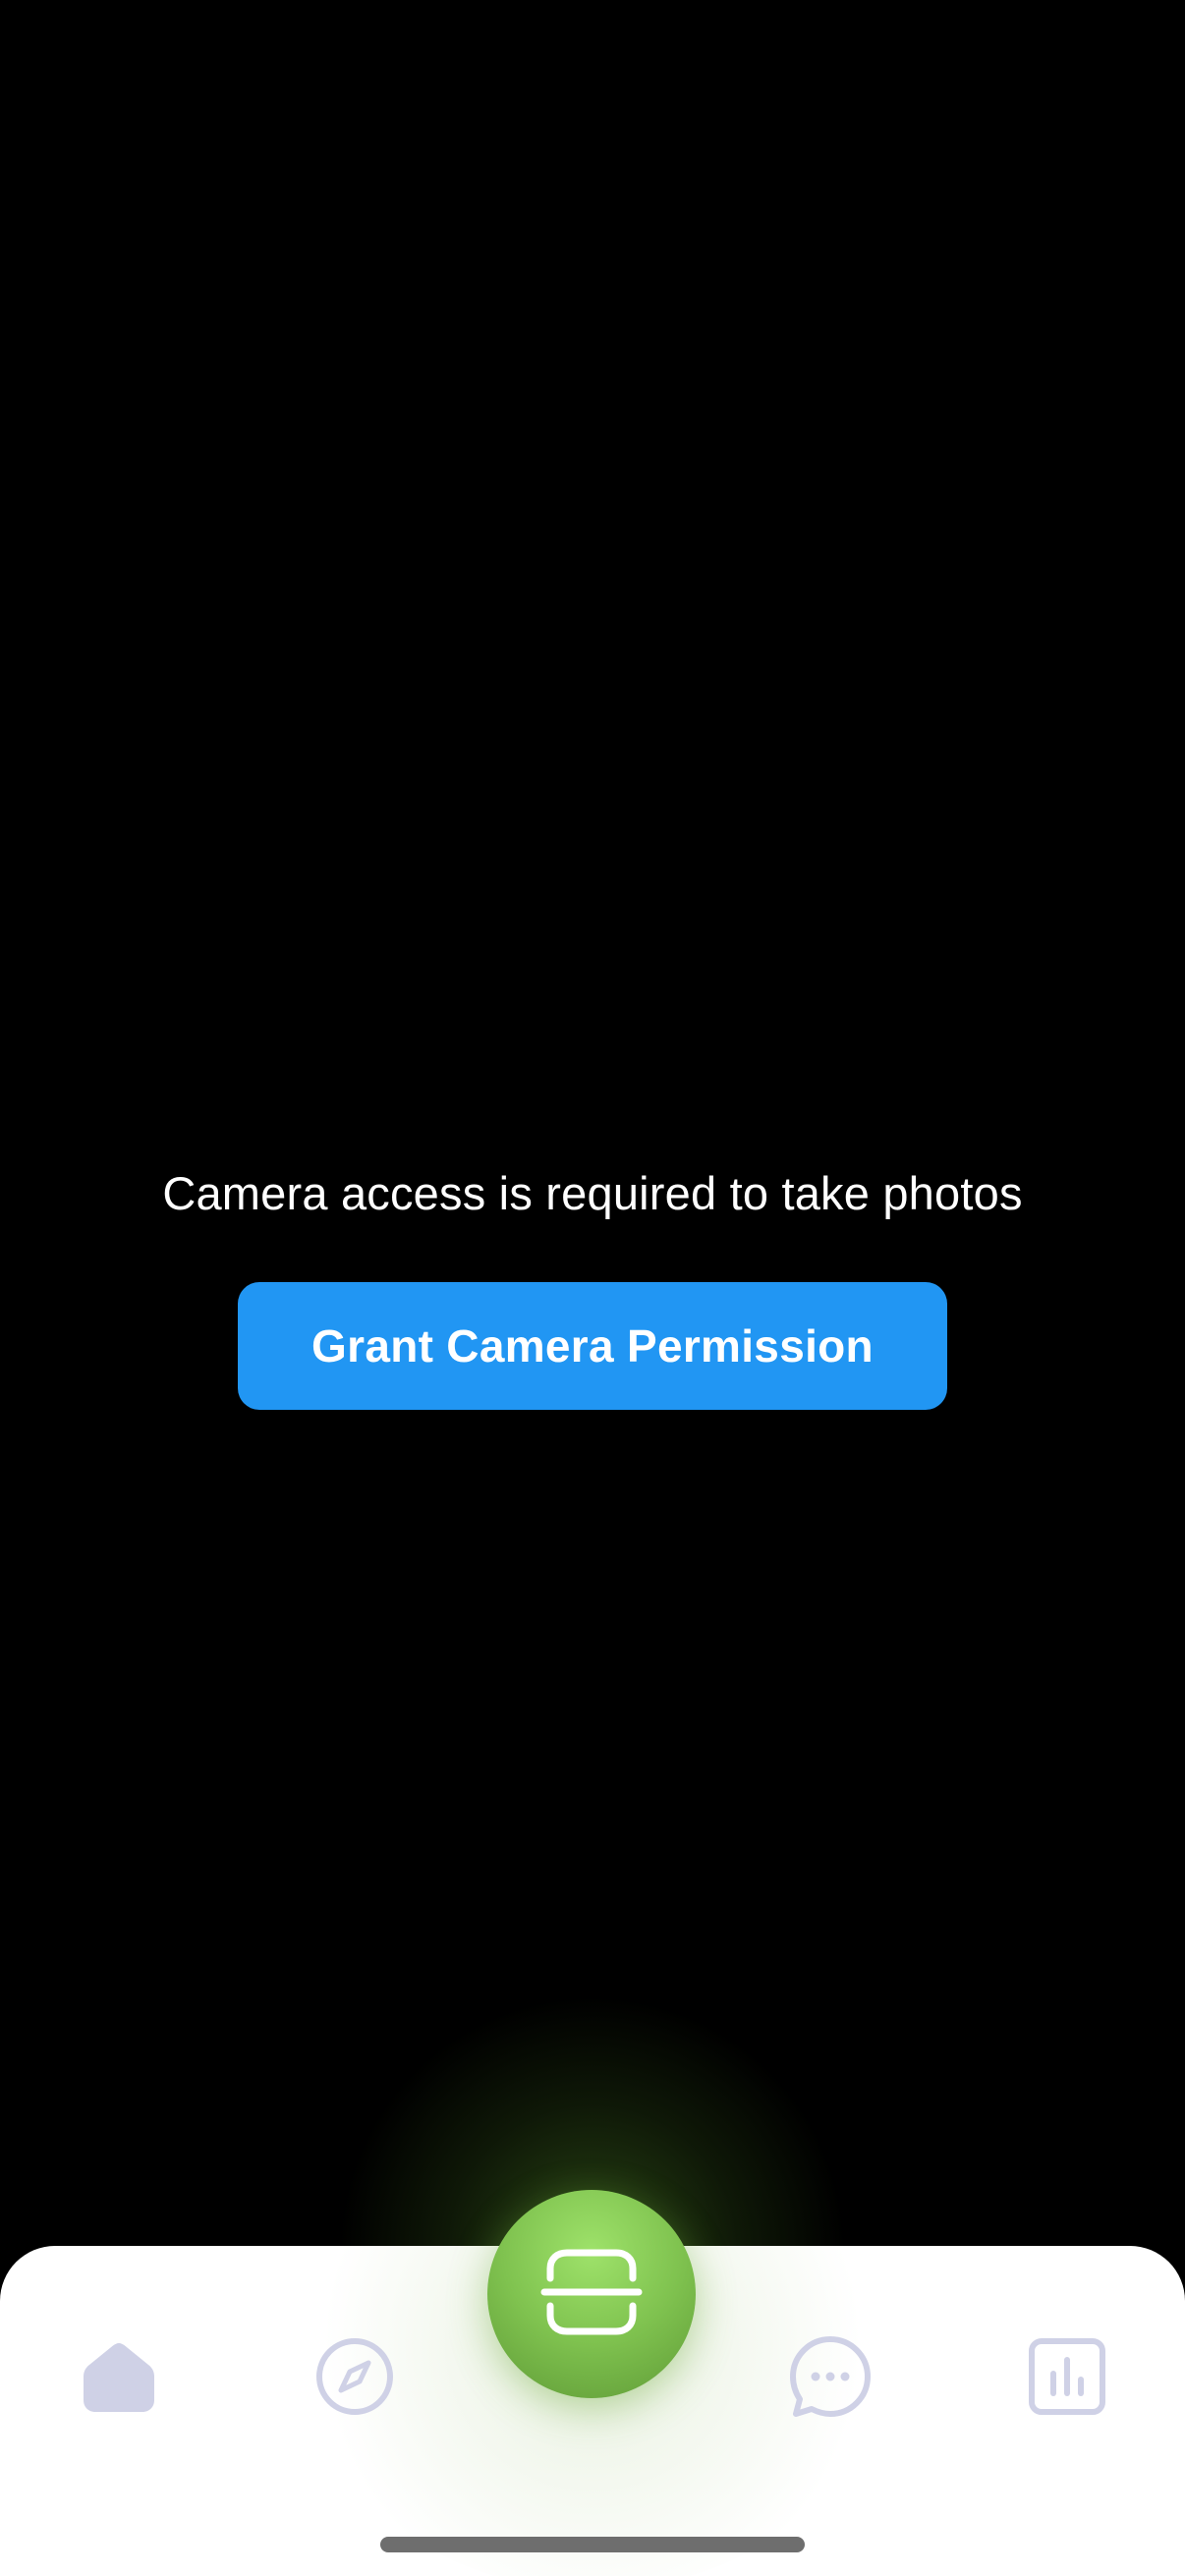 The height and width of the screenshot is (2576, 1185). I want to click on camera-permission-message: Camera access is required to take photos, so click(592, 1193).